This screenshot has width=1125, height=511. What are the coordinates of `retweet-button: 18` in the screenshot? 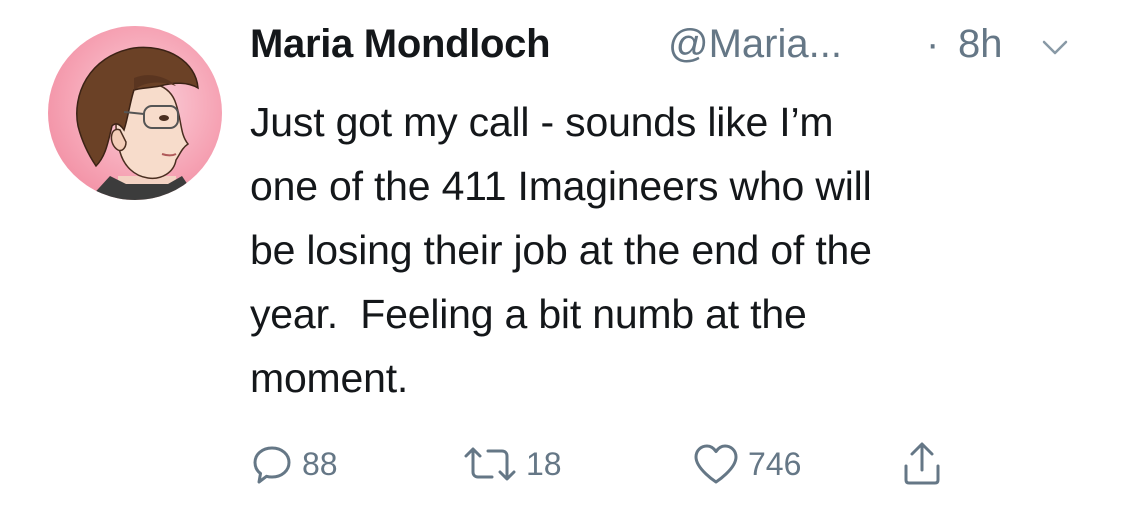 It's located at (512, 464).